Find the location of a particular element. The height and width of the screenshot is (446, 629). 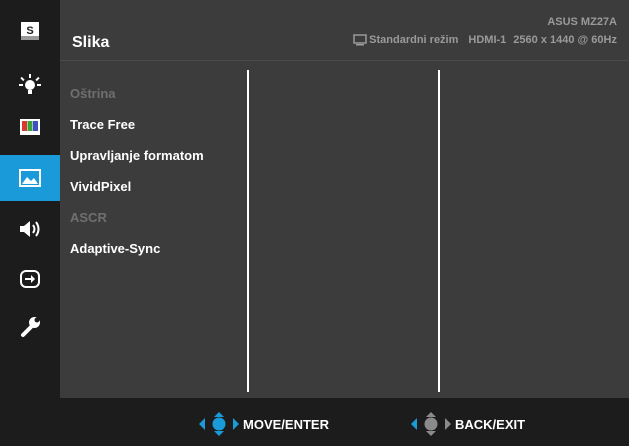

sidebar-item-color is located at coordinates (30, 127).